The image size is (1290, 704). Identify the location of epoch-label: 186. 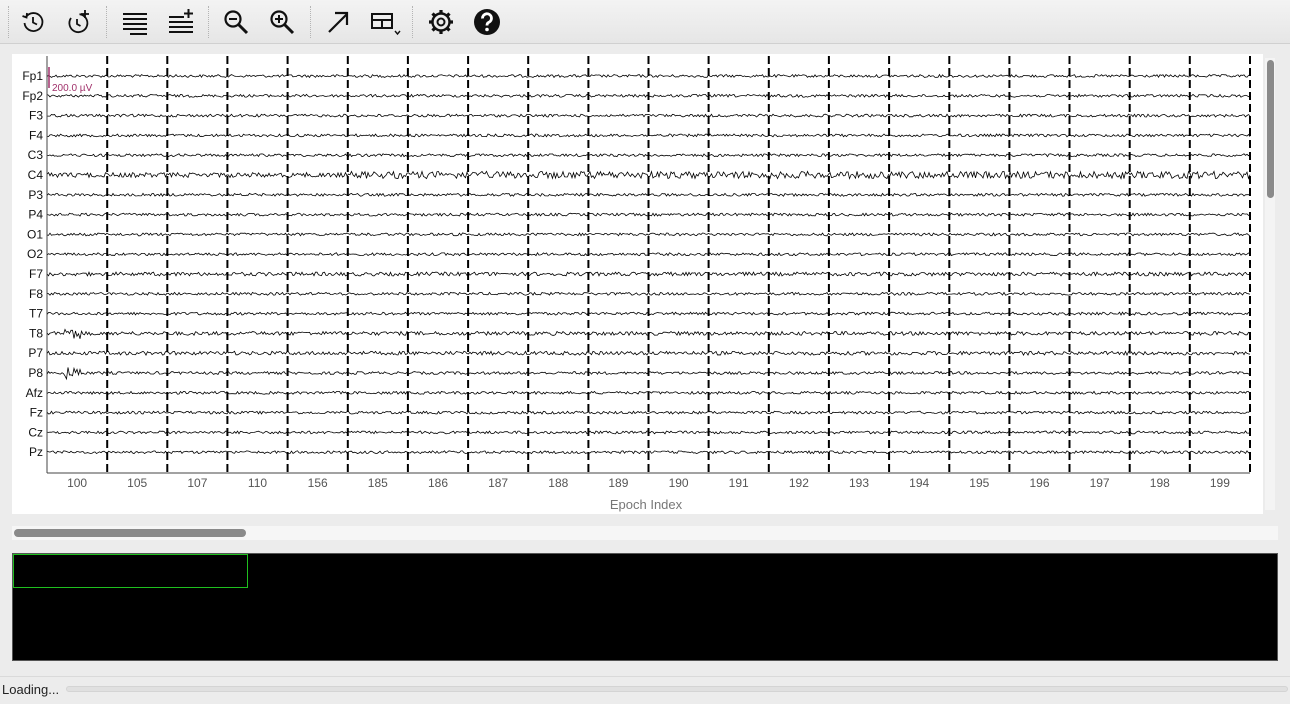
(438, 483).